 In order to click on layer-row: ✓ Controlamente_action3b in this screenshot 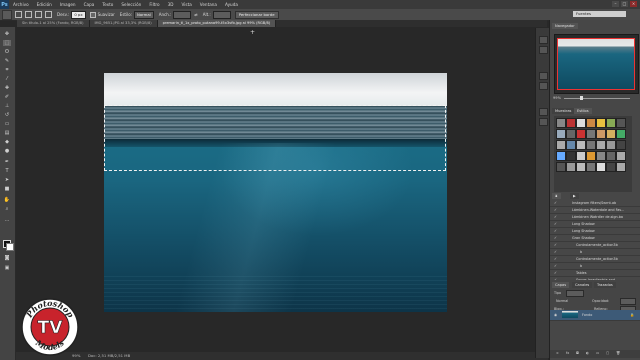, I will do `click(595, 245)`.